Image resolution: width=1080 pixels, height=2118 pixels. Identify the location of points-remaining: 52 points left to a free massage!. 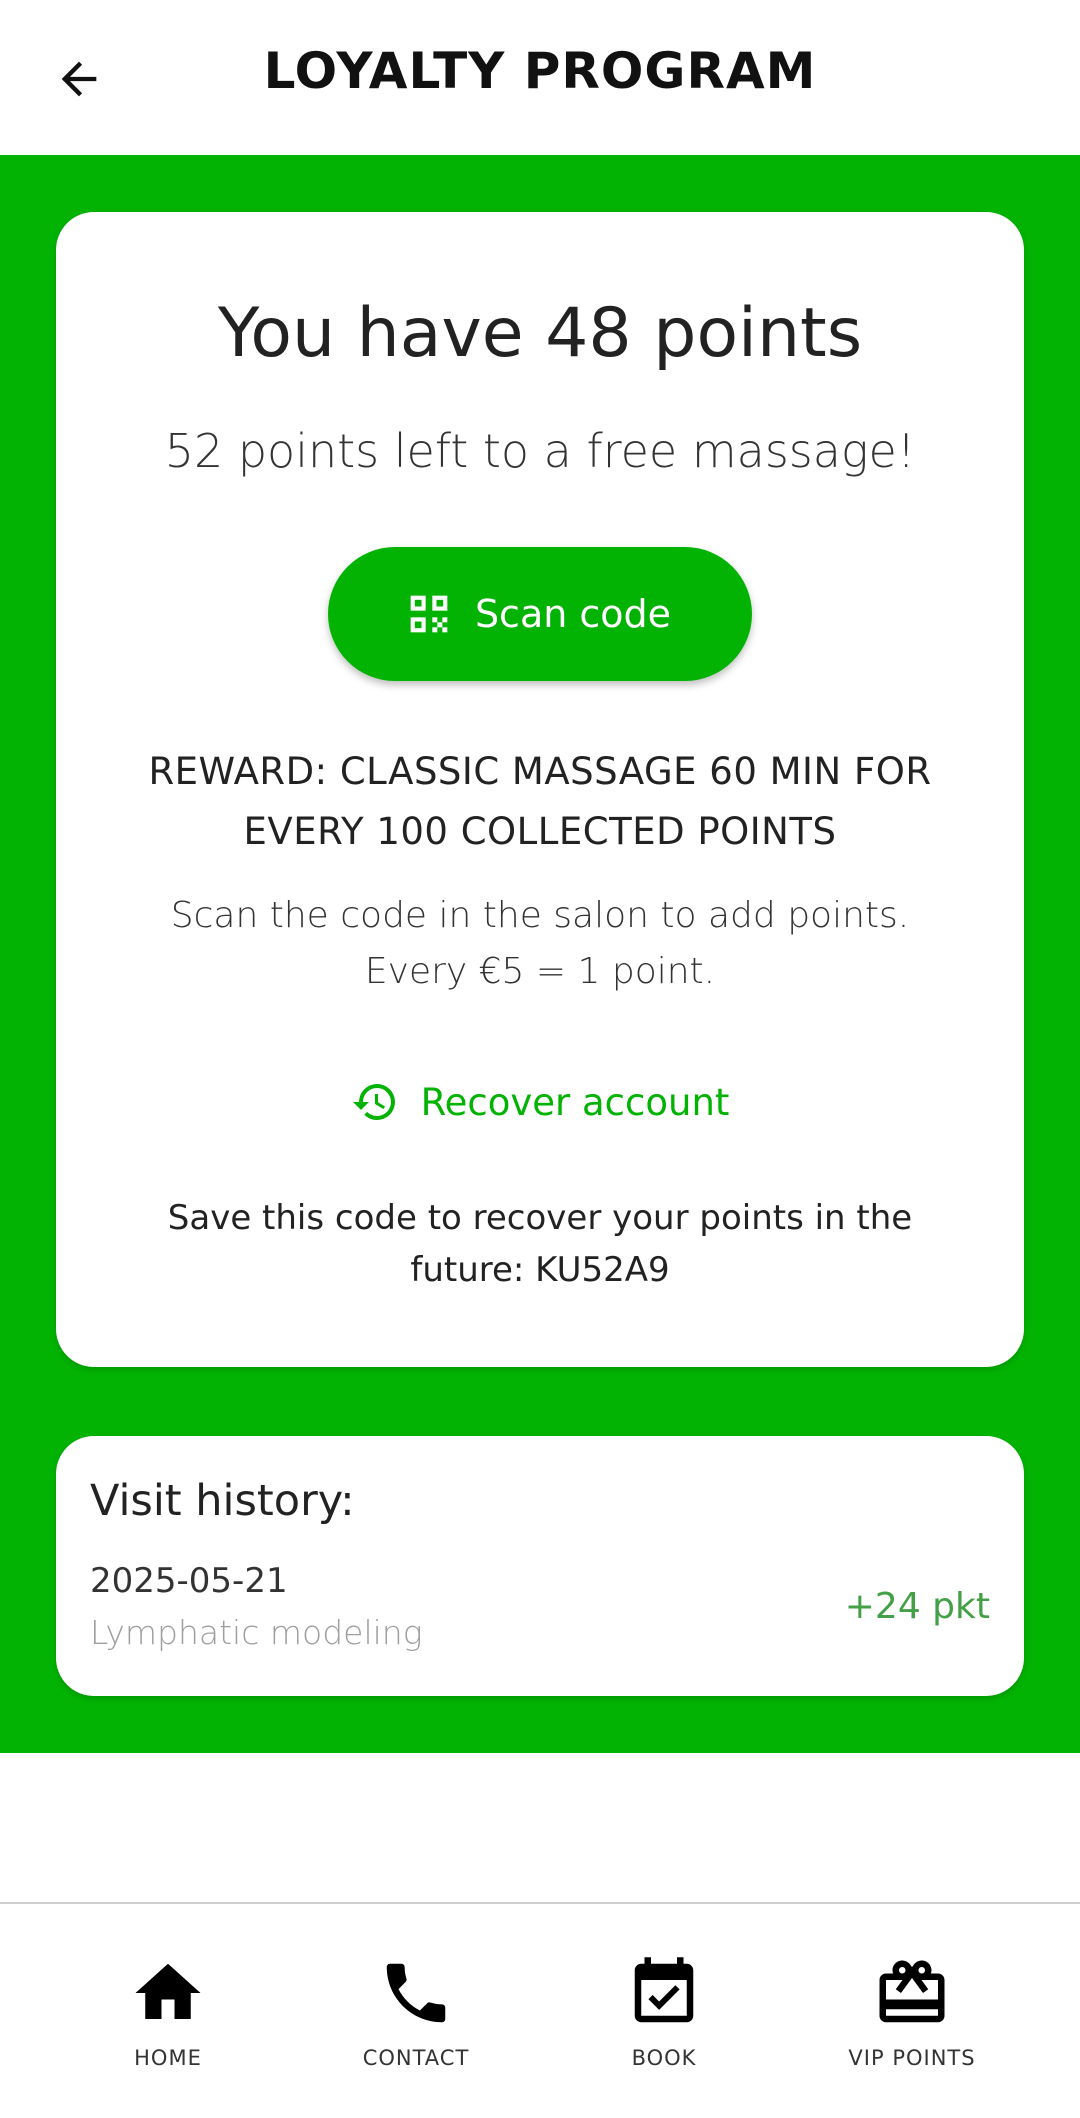
(540, 451).